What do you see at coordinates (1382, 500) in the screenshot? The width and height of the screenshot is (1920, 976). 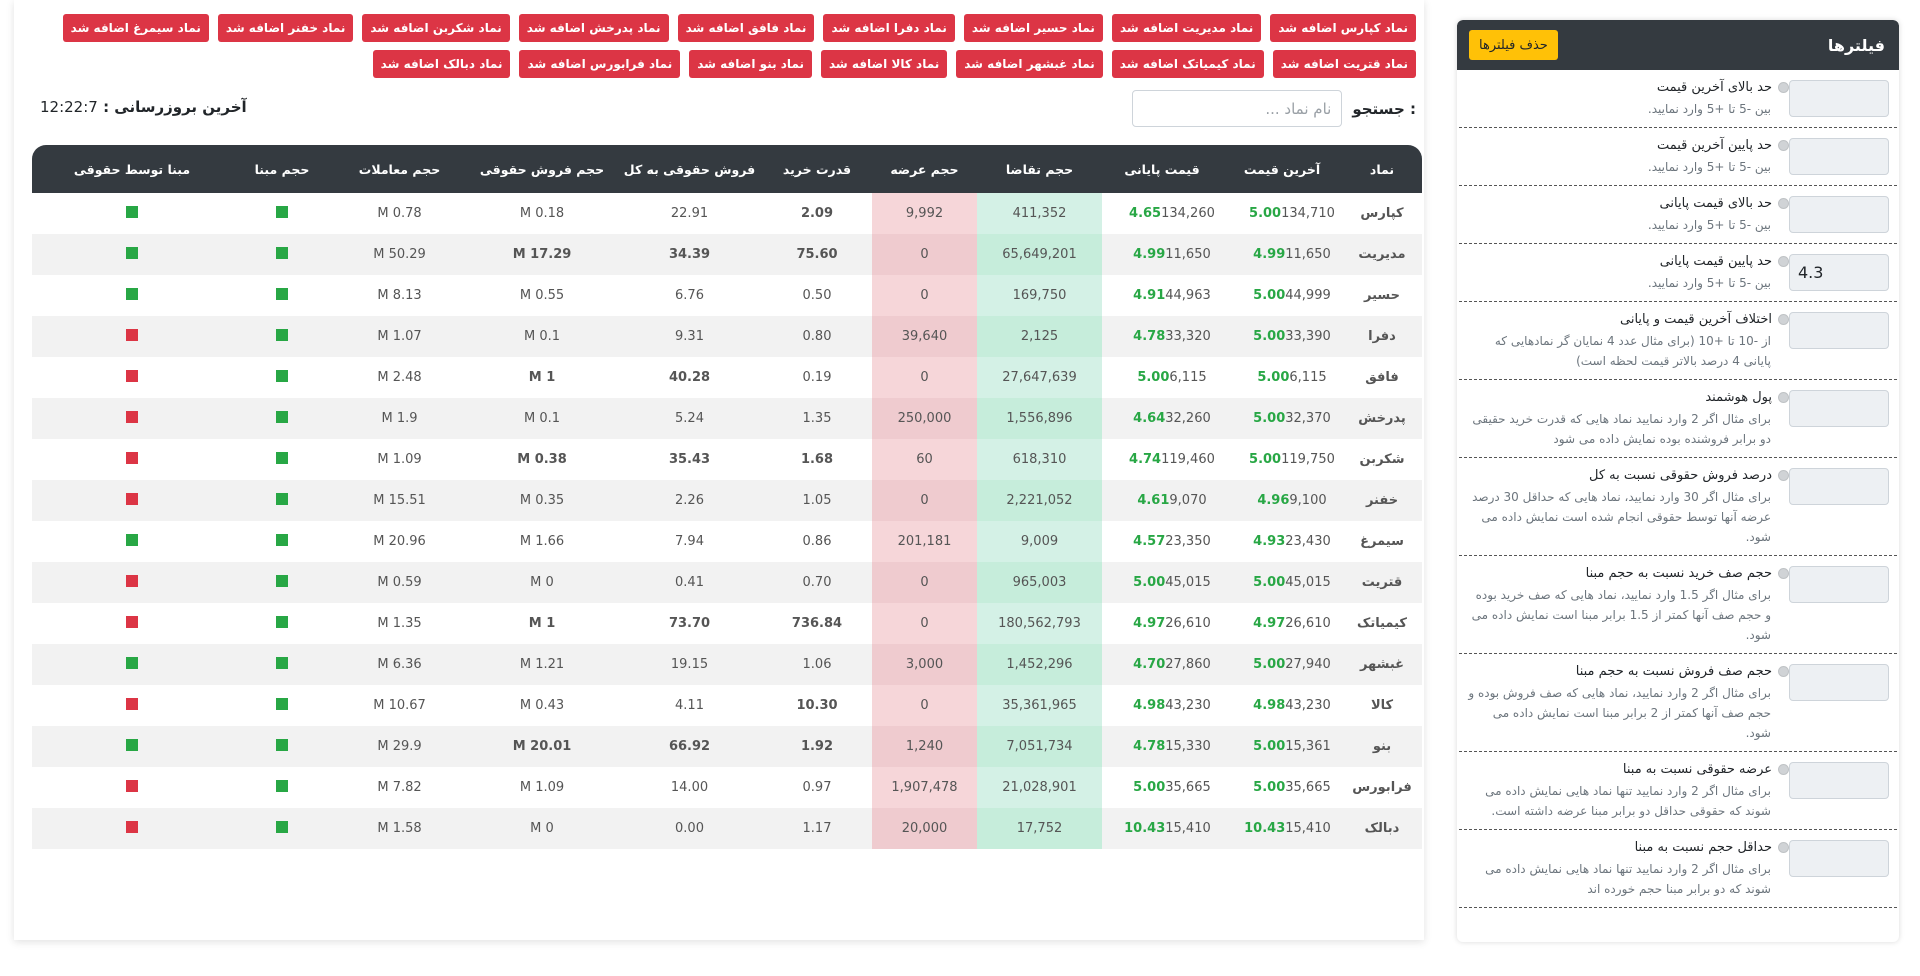 I see `cell-symbol: خفنر` at bounding box center [1382, 500].